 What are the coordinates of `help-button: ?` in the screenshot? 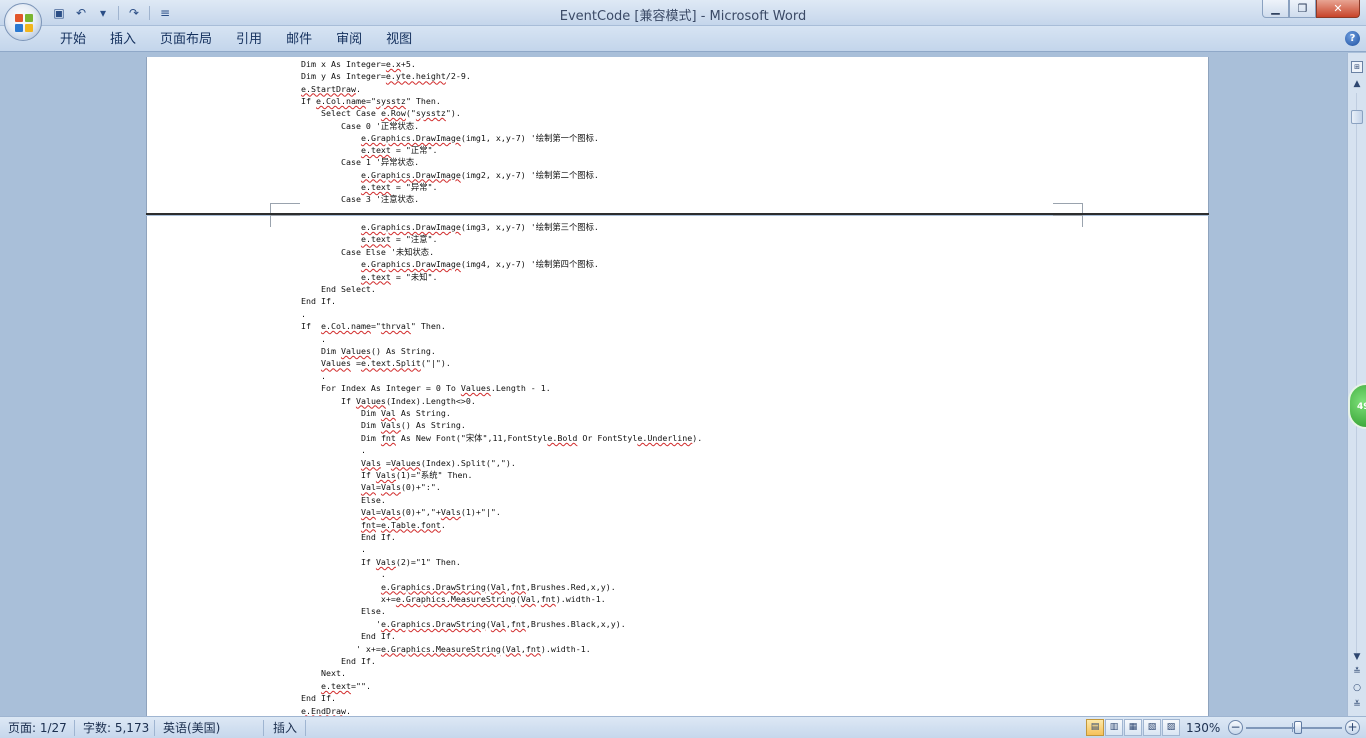 It's located at (1352, 38).